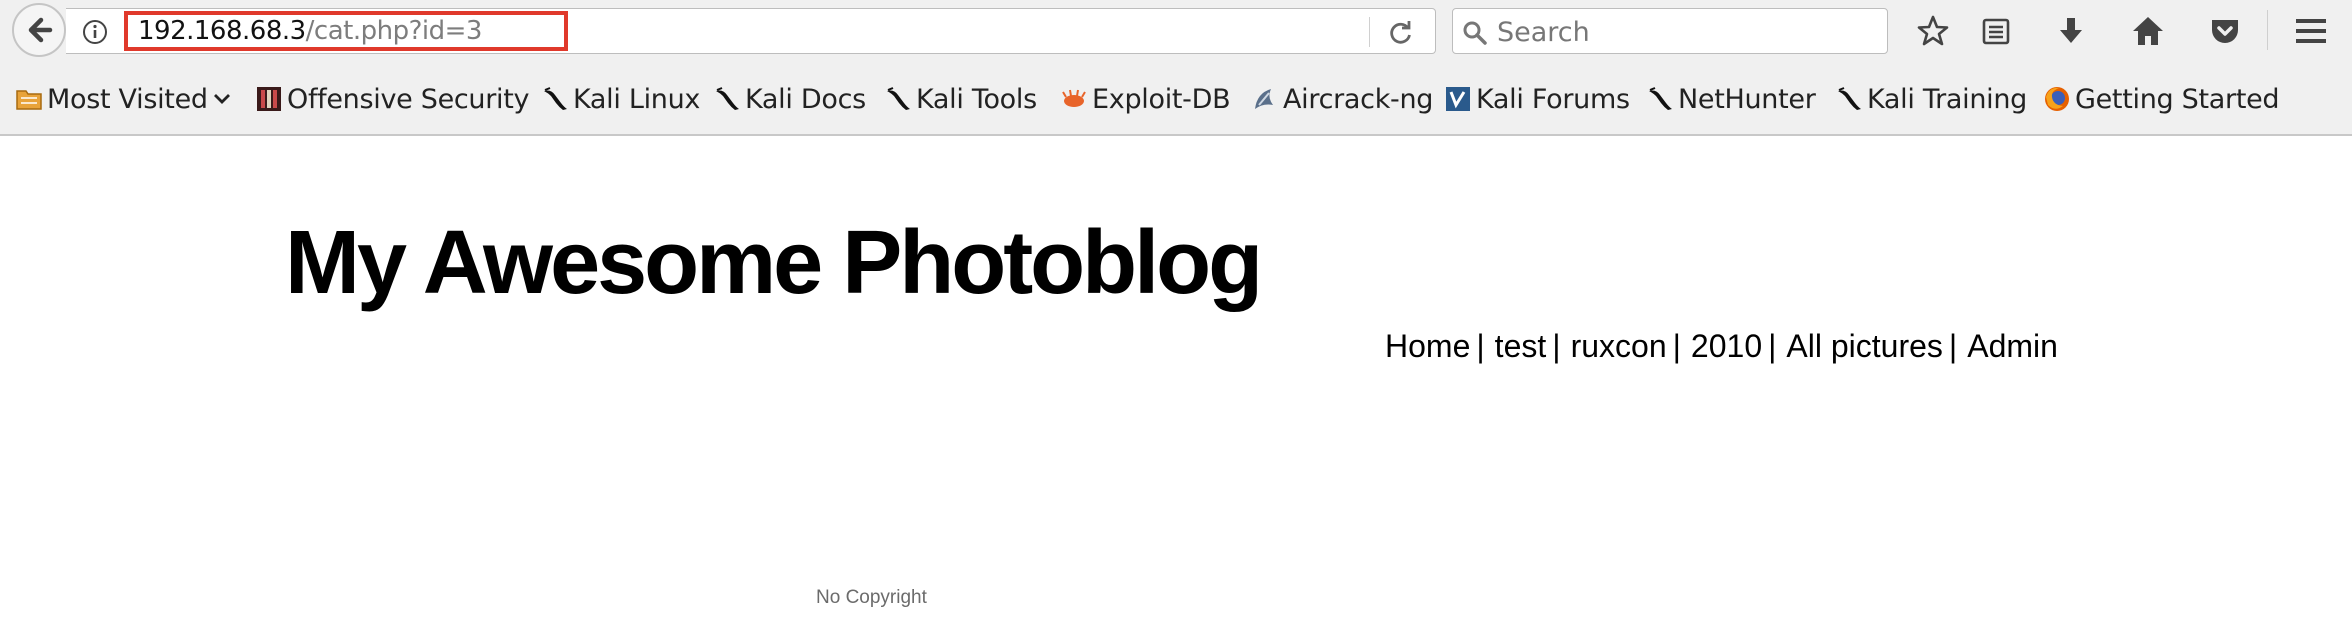  Describe the element at coordinates (1458, 99) in the screenshot. I see `kali-forums-icon` at that location.